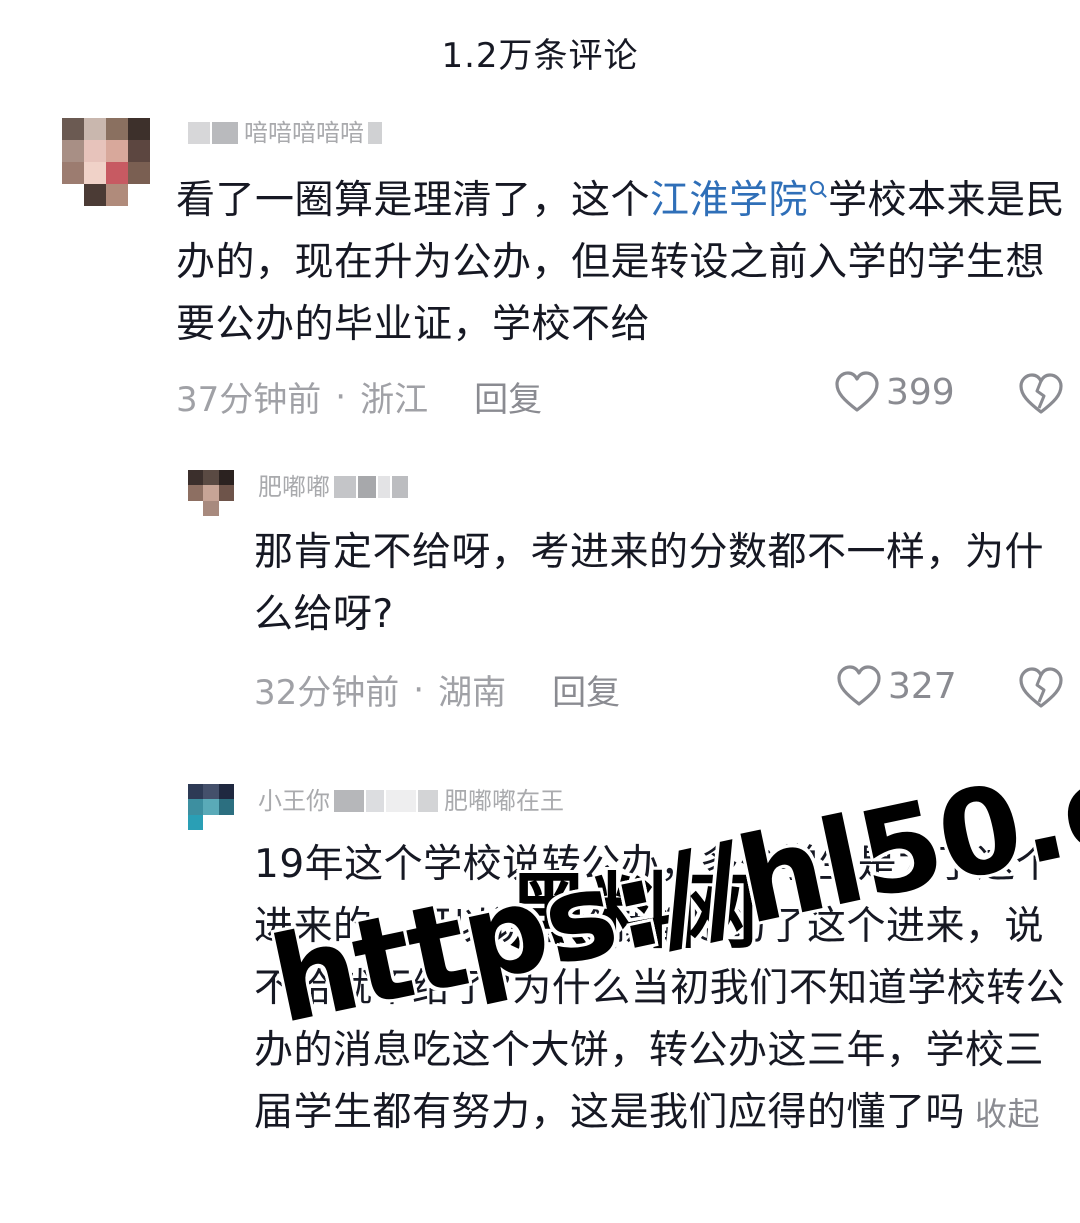 Image resolution: width=1080 pixels, height=1223 pixels. I want to click on keyword-link: 江淮学院, so click(729, 200).